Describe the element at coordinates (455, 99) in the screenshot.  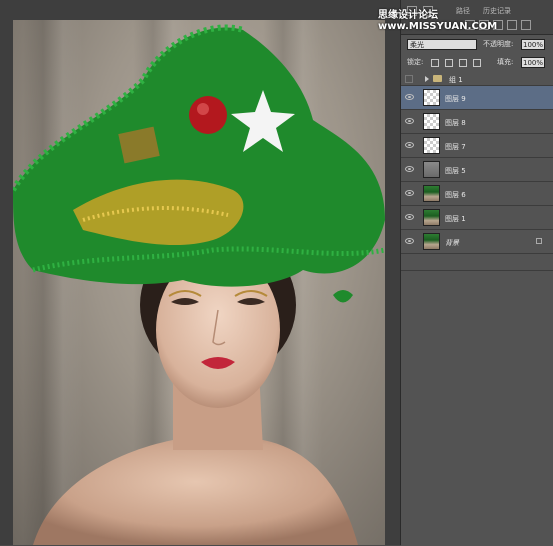
I see `layer-name: 图层 9` at that location.